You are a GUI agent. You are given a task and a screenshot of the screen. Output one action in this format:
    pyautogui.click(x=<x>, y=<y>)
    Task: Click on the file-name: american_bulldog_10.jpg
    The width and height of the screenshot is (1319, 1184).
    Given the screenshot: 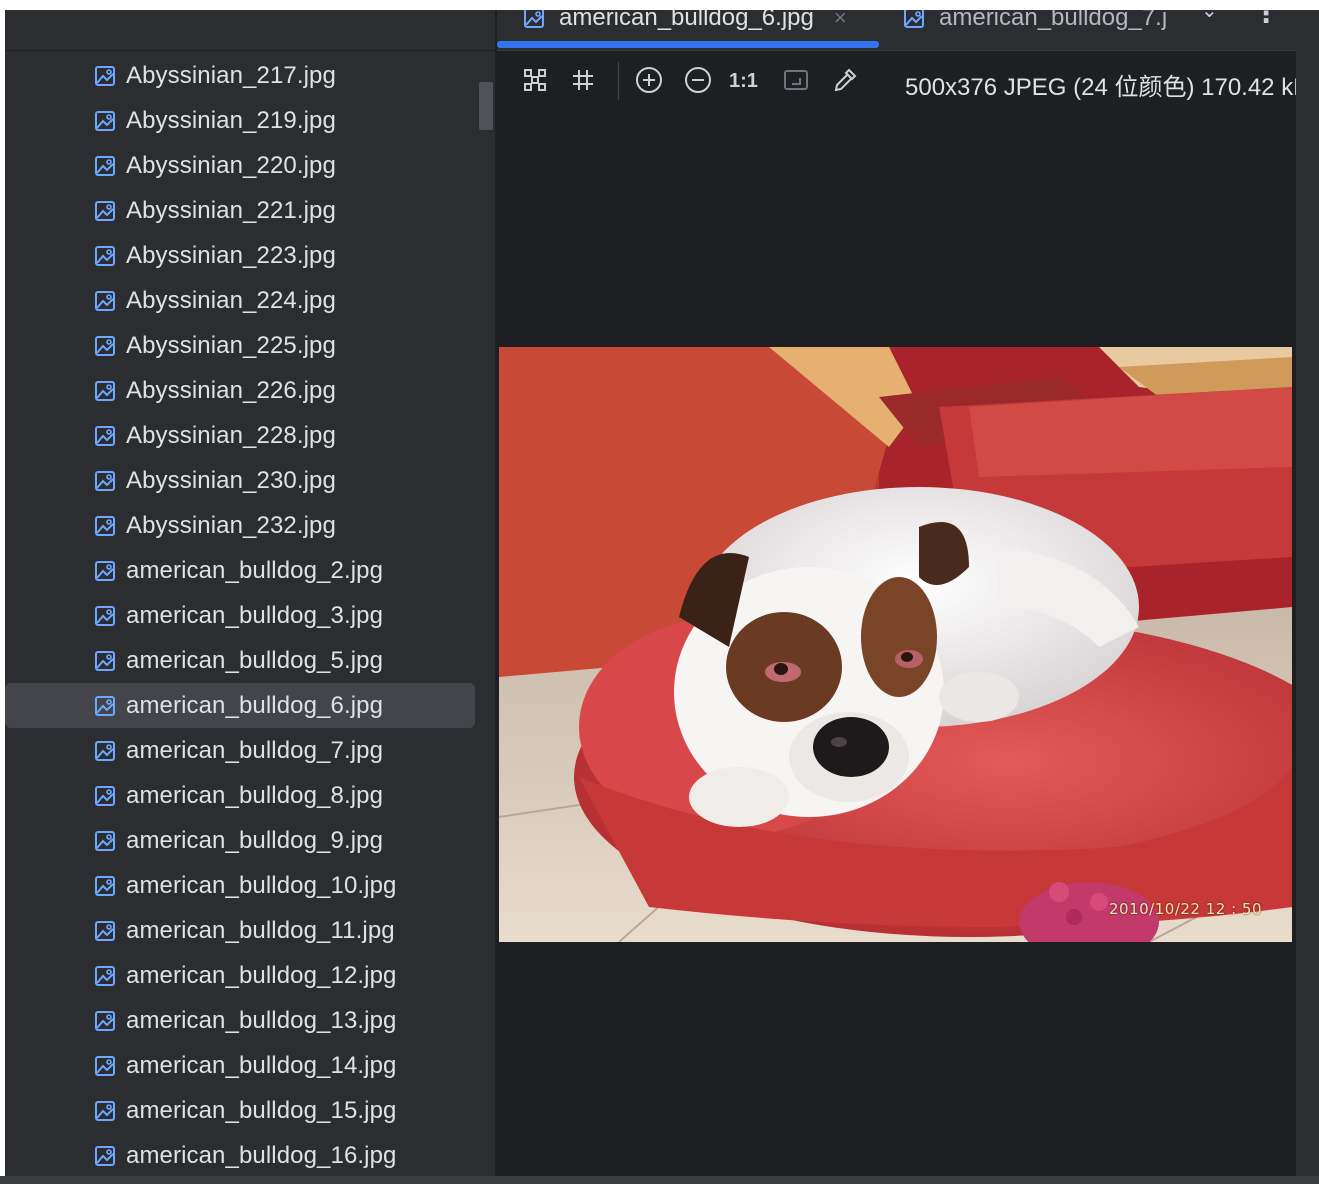 What is the action you would take?
    pyautogui.click(x=261, y=885)
    